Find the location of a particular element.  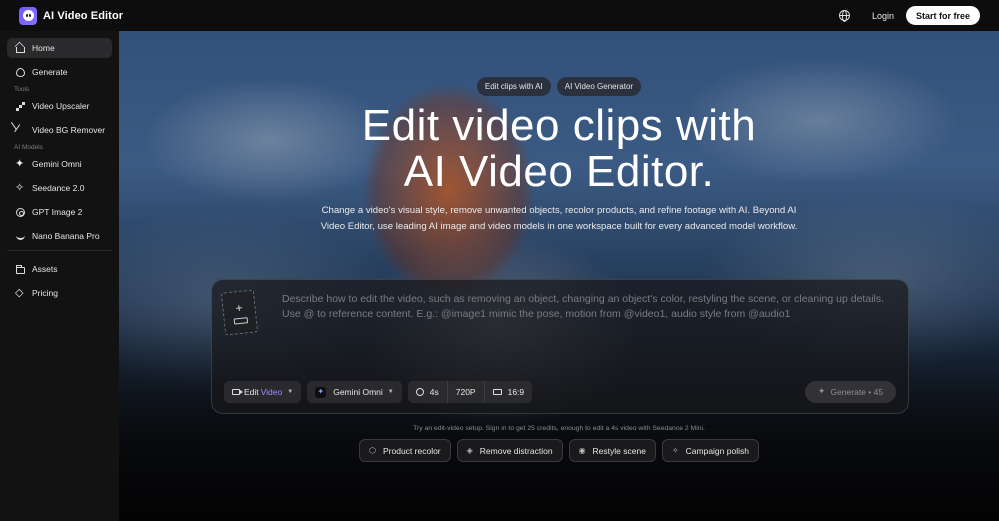

sidebar-item-label: Pricing is located at coordinates (45, 293).